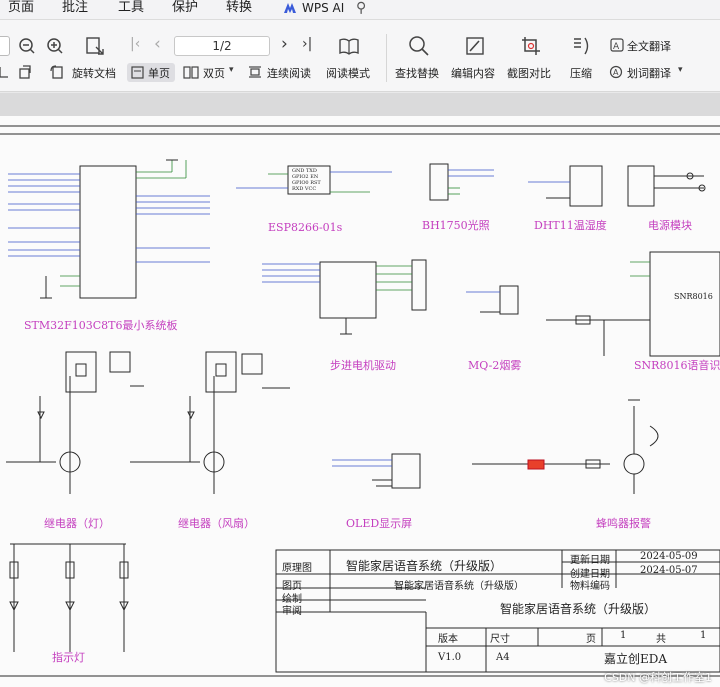  Describe the element at coordinates (185, 8) in the screenshot. I see `menu-protect: 保护` at that location.